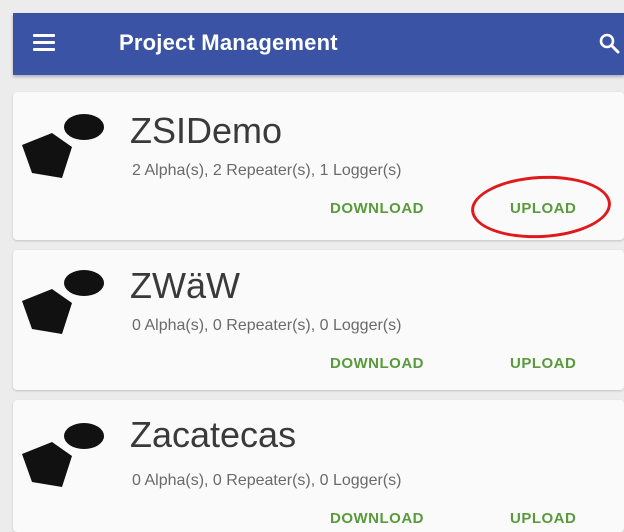 The image size is (624, 532). What do you see at coordinates (206, 130) in the screenshot?
I see `project-name: ZSIDemo` at bounding box center [206, 130].